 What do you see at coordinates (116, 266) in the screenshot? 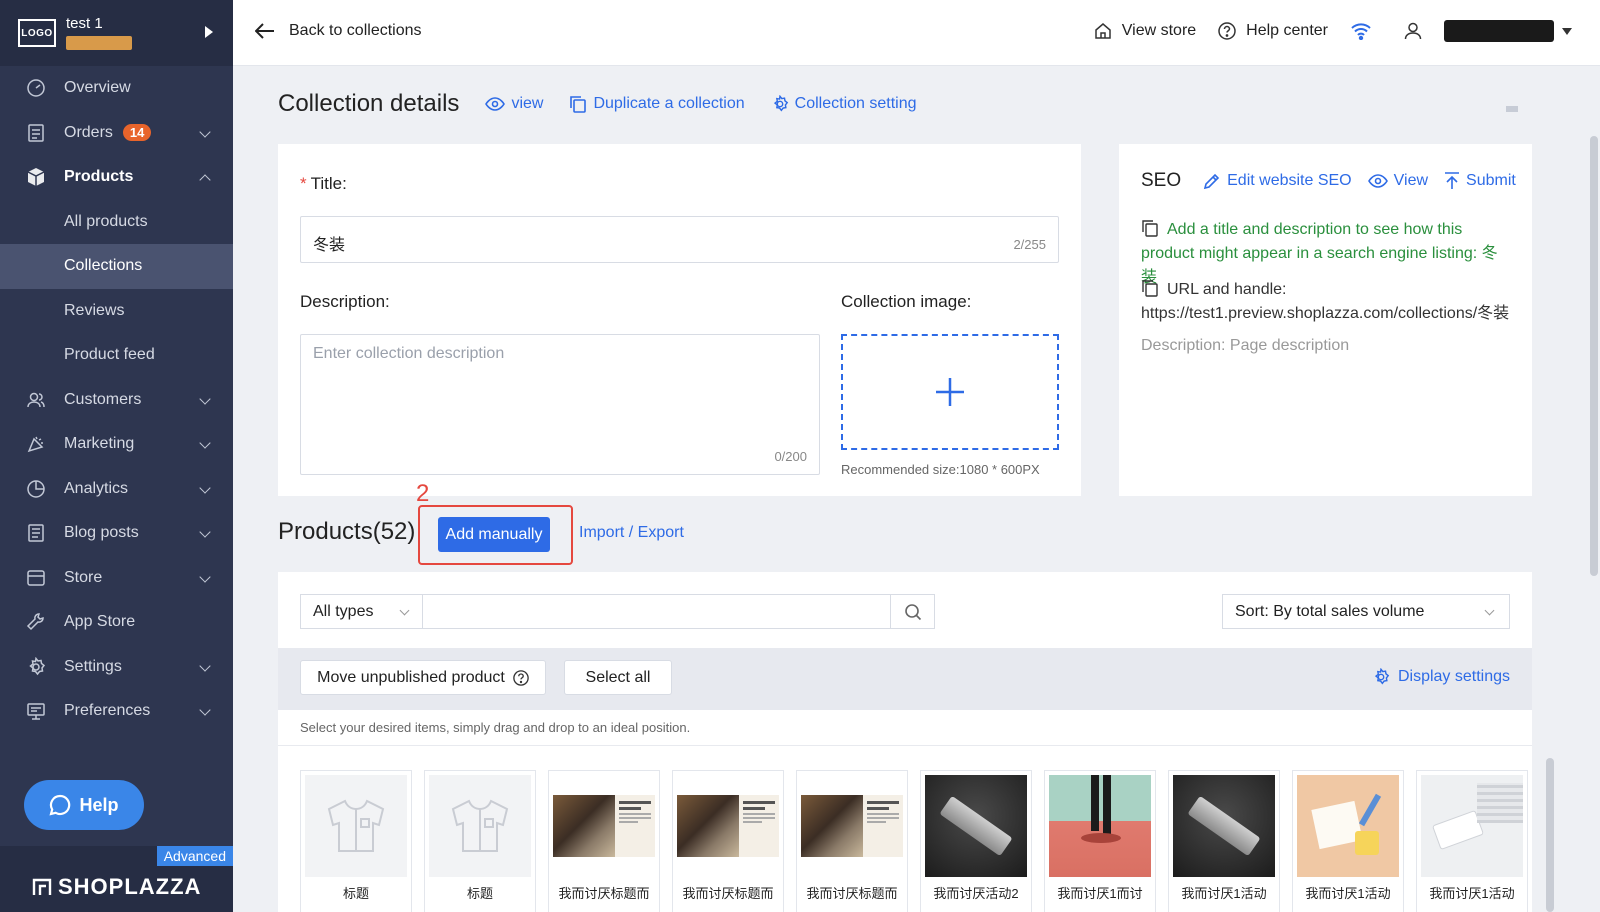
I see `subnav-collections: Collections` at bounding box center [116, 266].